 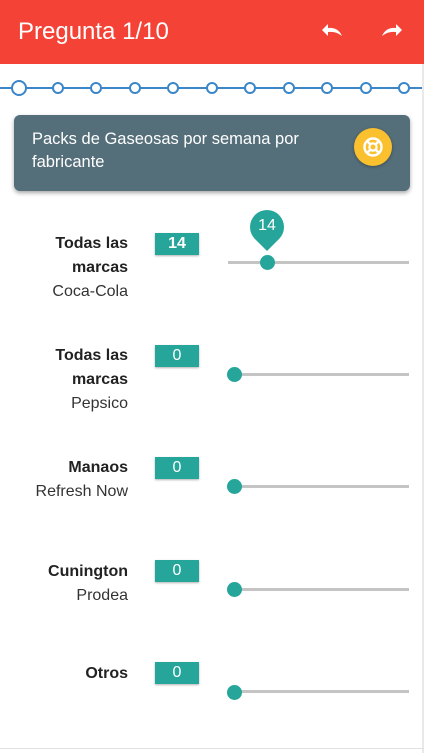 I want to click on value-box: 14, so click(x=177, y=244).